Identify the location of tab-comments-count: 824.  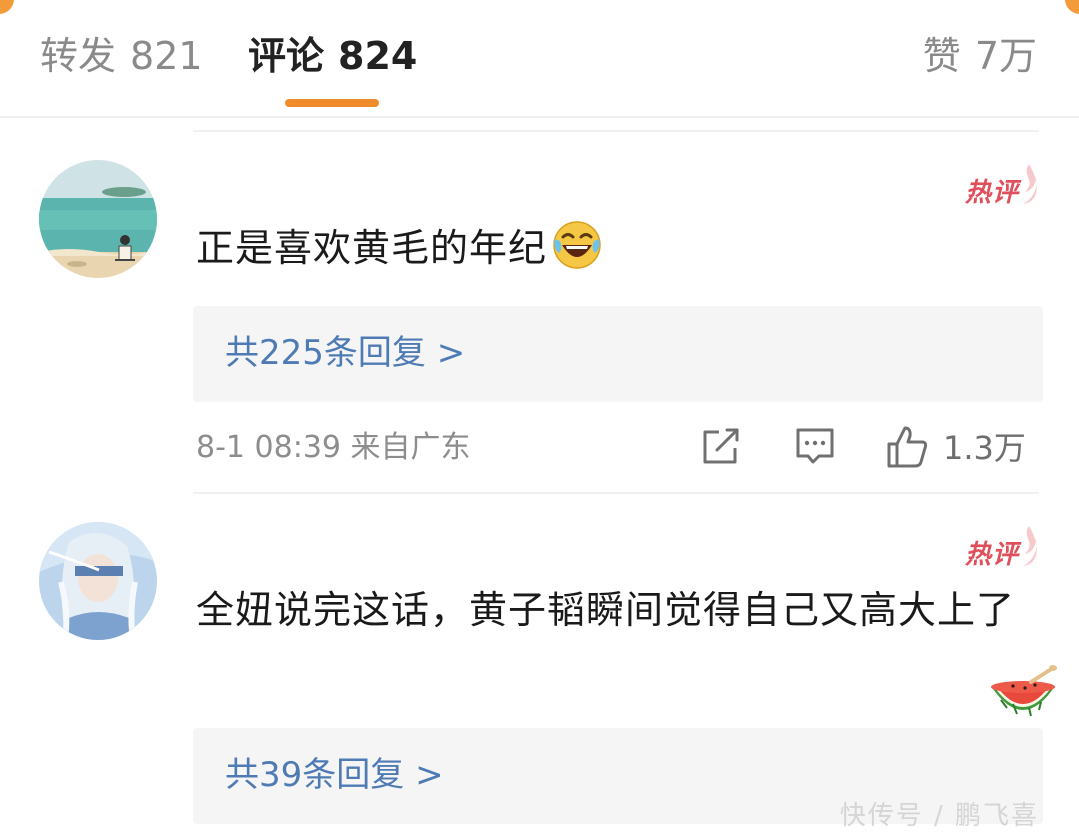
(378, 56).